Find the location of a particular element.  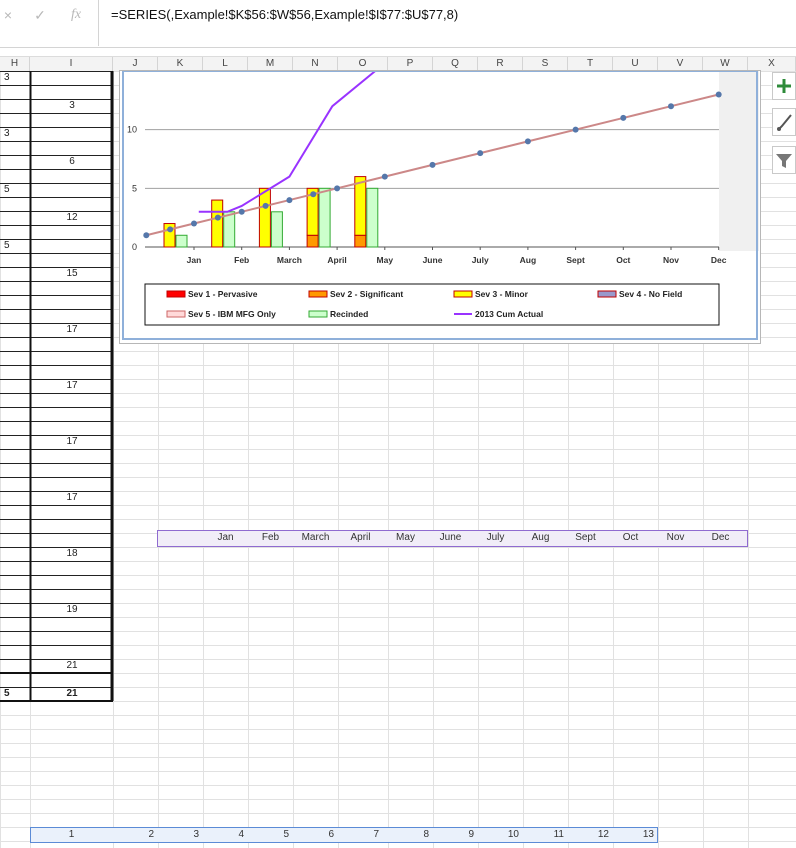

month-range-cell: July is located at coordinates (495, 537).